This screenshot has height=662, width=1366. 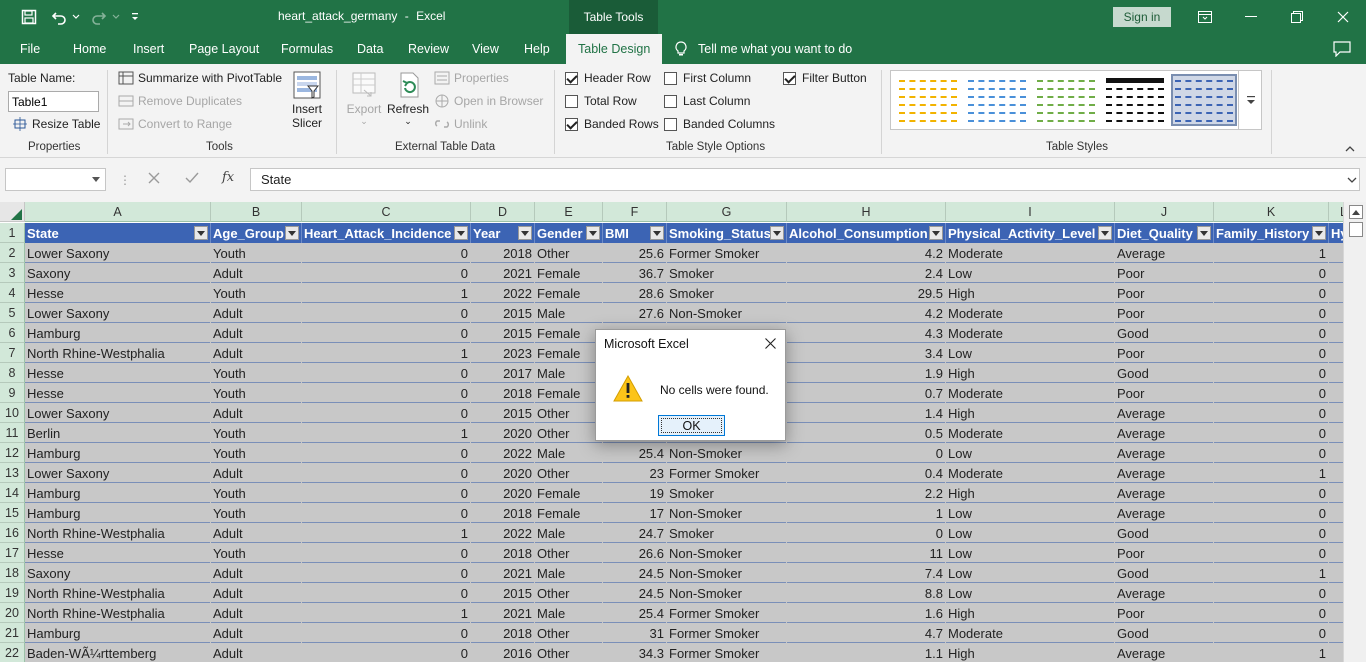 I want to click on table-cell: Adult, so click(x=256, y=593).